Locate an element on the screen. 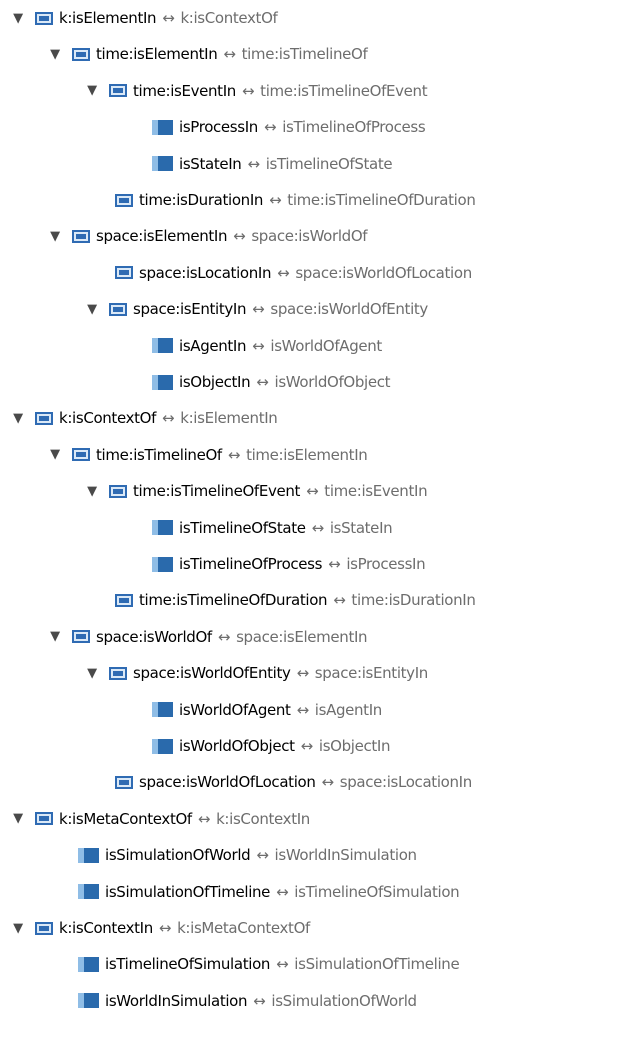 This screenshot has height=1057, width=628. tree-node: ▼ space:isWorldOfEntity ↔ space:isEntityIn is located at coordinates (254, 673).